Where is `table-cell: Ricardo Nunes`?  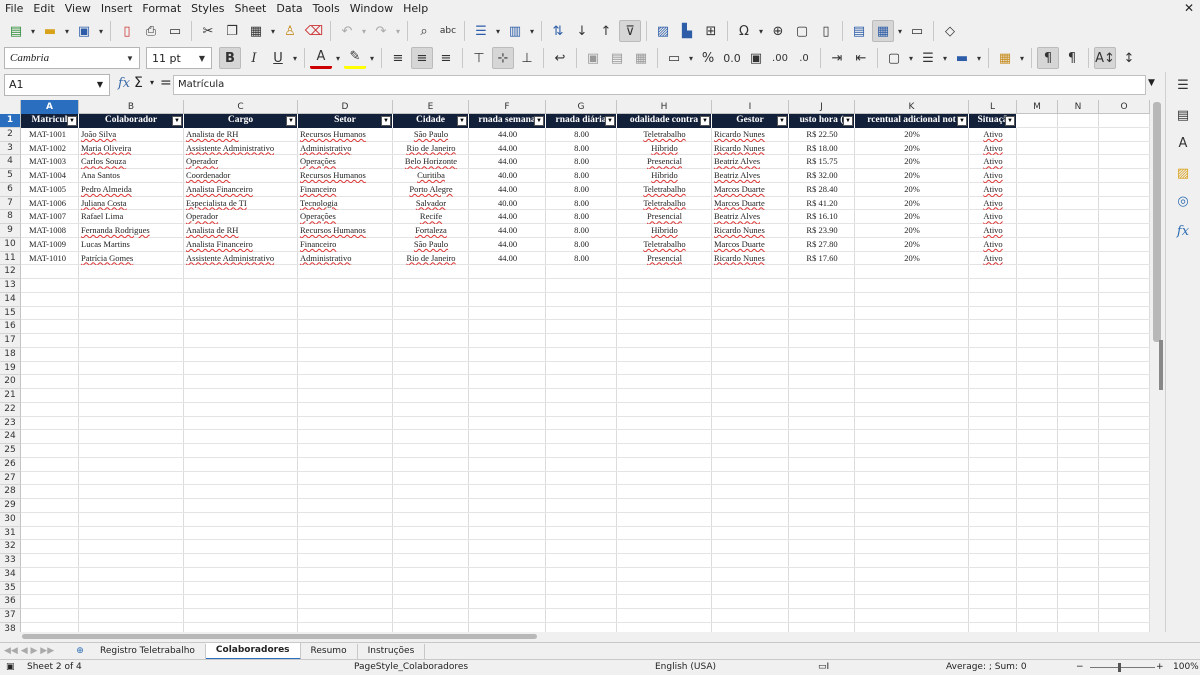
table-cell: Ricardo Nunes is located at coordinates (750, 259).